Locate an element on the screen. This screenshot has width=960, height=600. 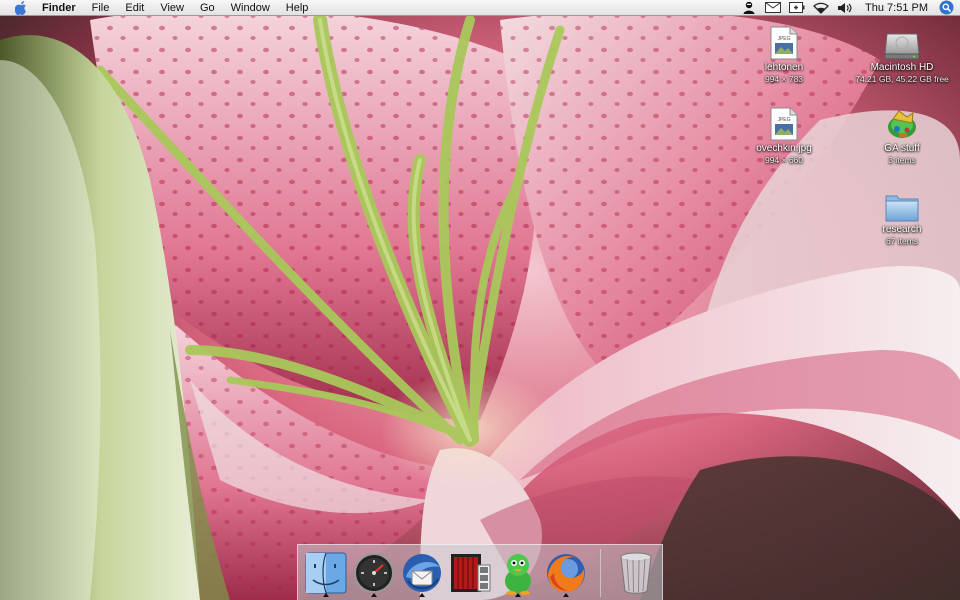
desktop-icon-ovechkin: JPEG ovechkin.jpg 994 × 660 is located at coordinates (784, 135).